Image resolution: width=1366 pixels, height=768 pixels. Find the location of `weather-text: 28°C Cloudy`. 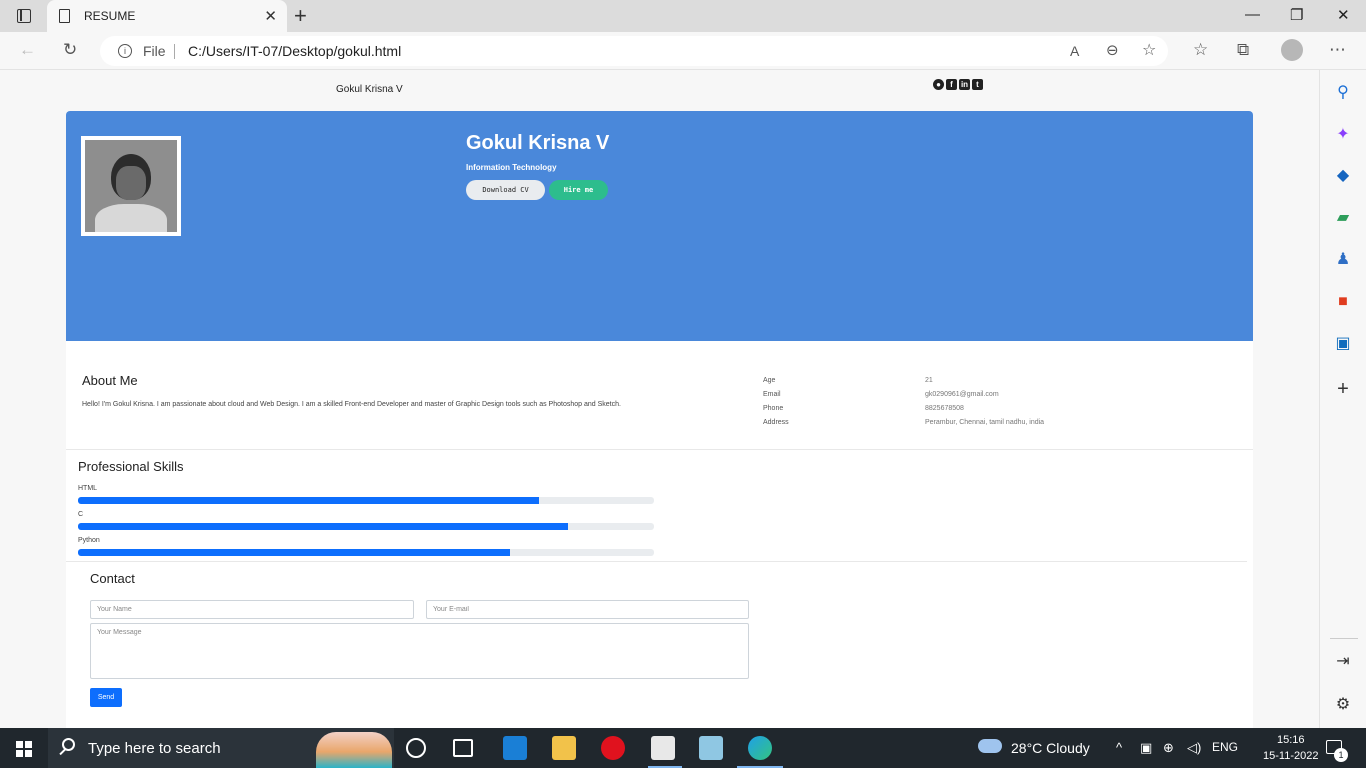

weather-text: 28°C Cloudy is located at coordinates (1050, 748).